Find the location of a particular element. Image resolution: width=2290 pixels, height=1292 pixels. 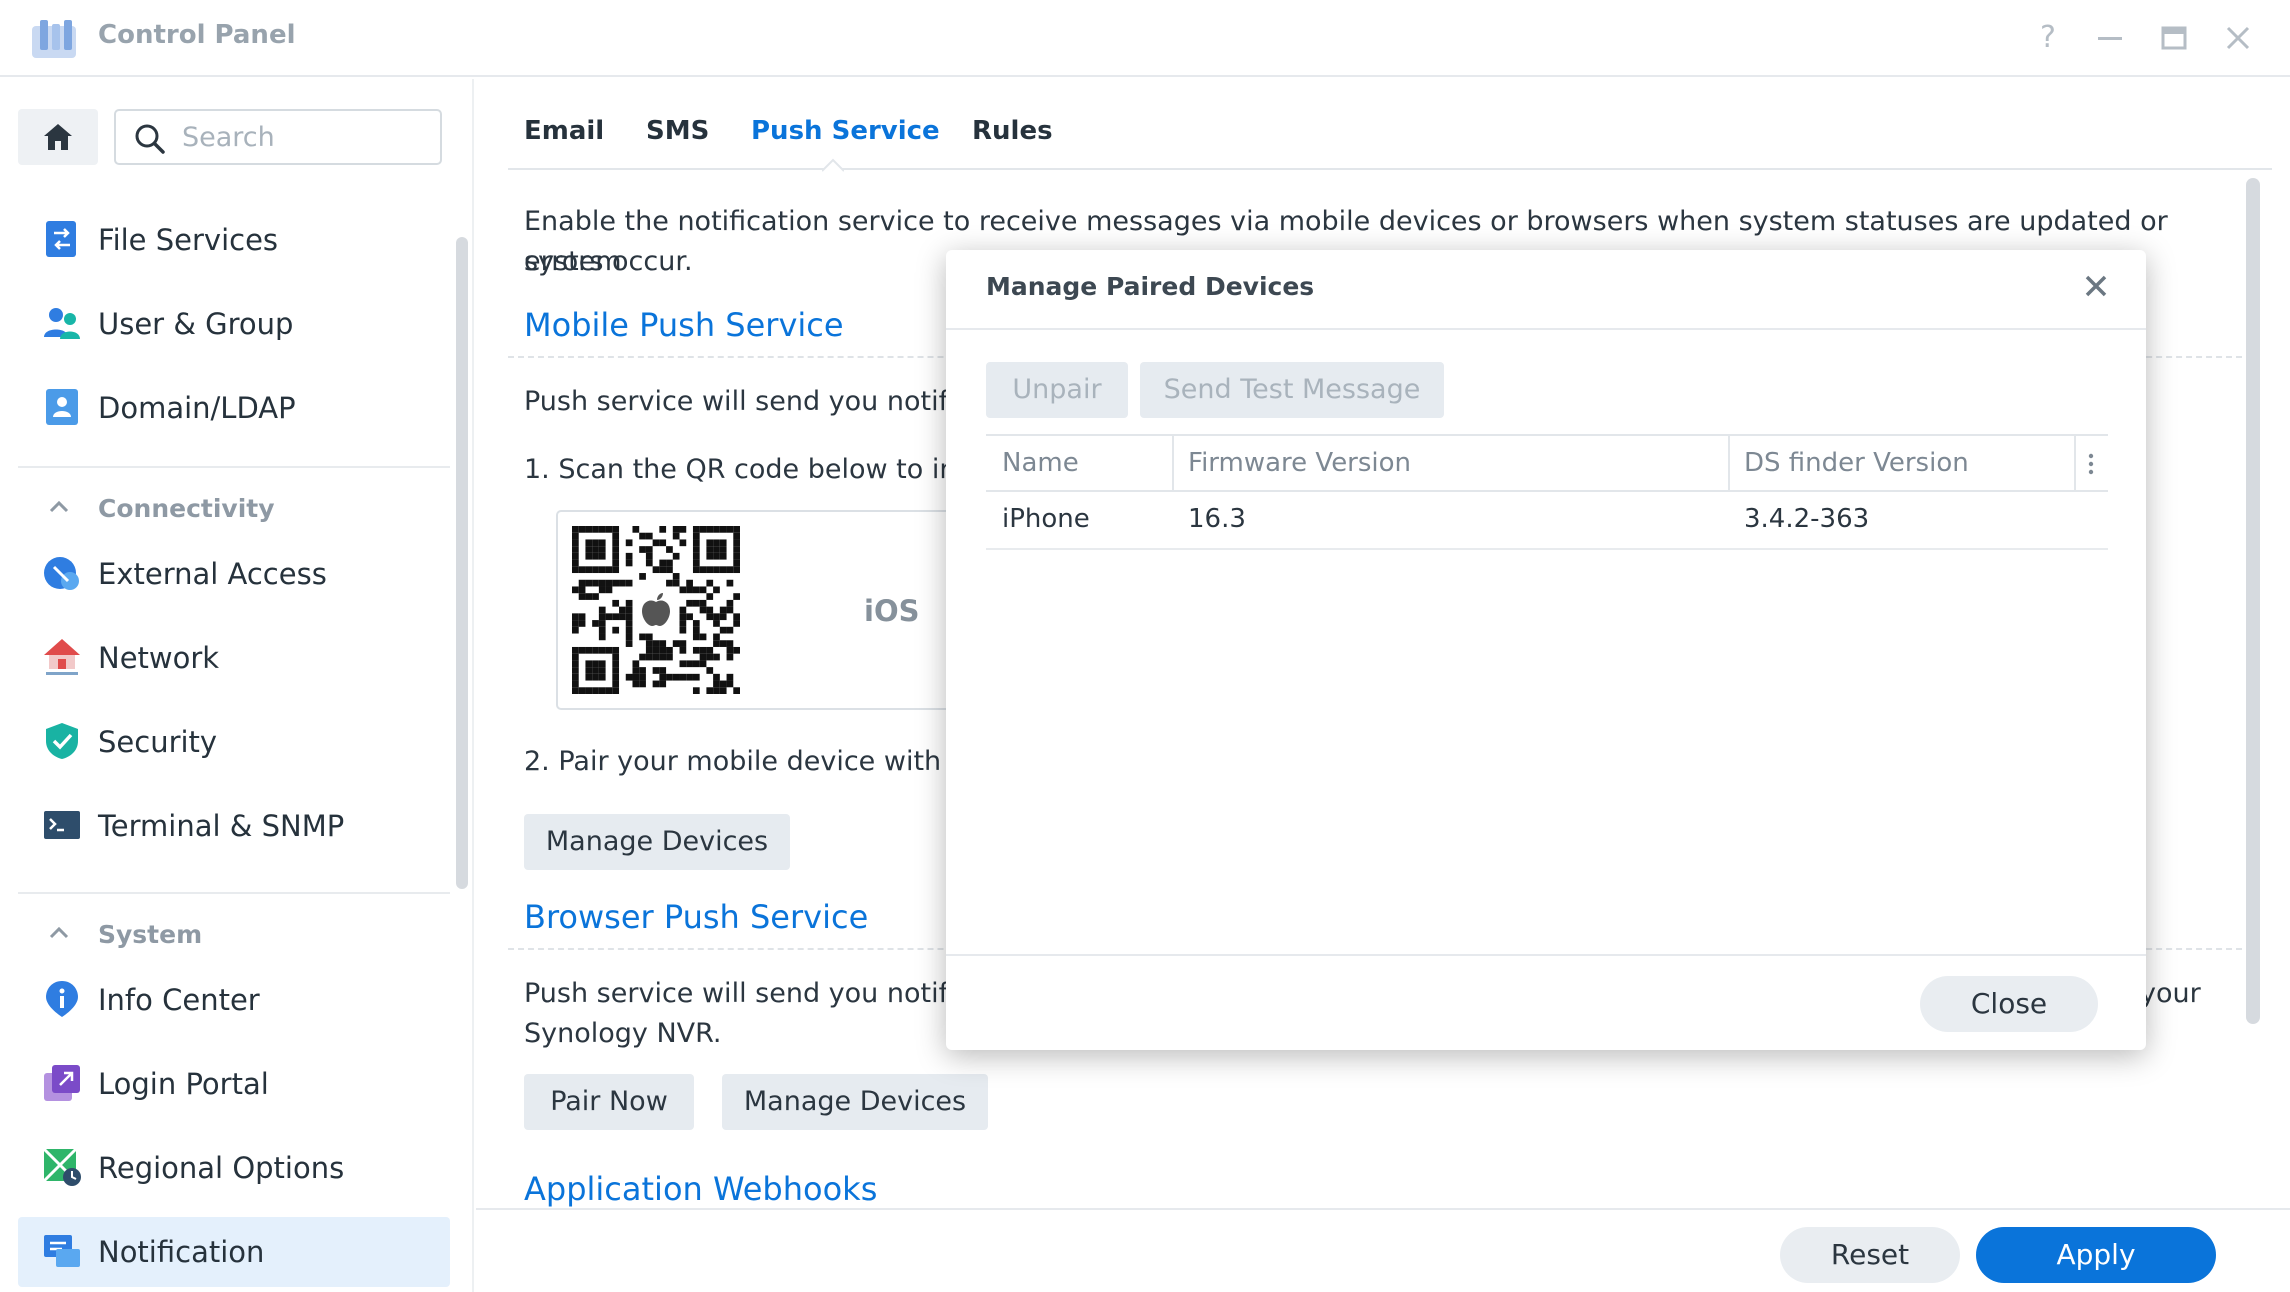

notification-icon is located at coordinates (62, 1251).